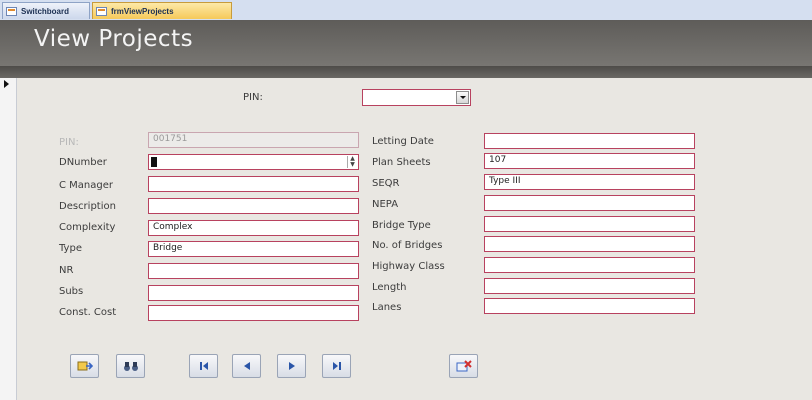 The image size is (812, 400). Describe the element at coordinates (6, 84) in the screenshot. I see `current-record-arrow-icon` at that location.